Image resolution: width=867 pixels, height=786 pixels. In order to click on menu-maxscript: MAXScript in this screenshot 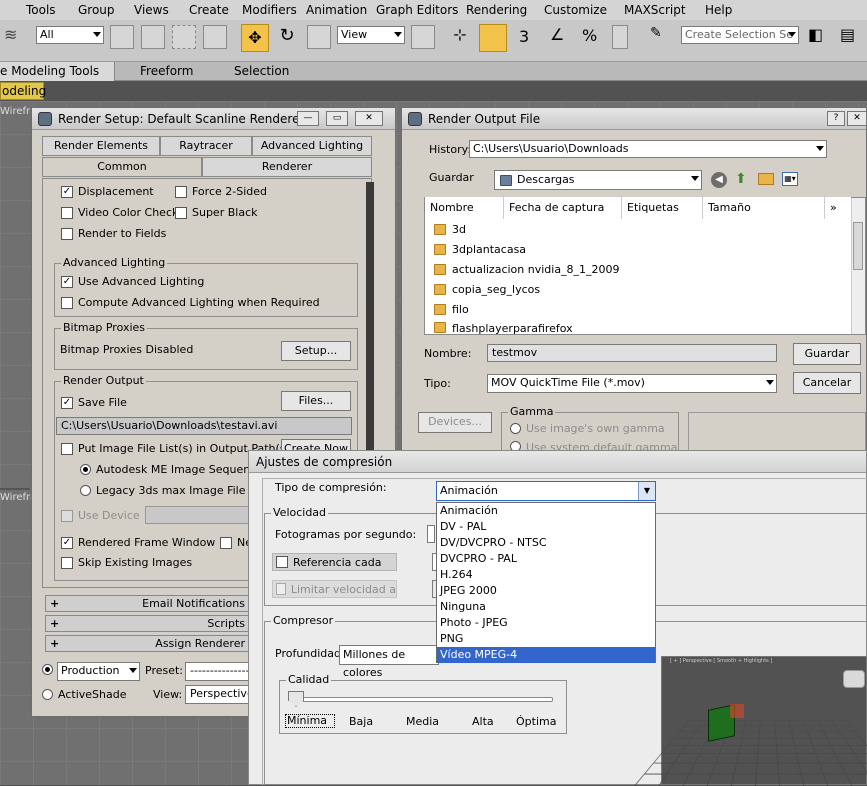, I will do `click(655, 10)`.